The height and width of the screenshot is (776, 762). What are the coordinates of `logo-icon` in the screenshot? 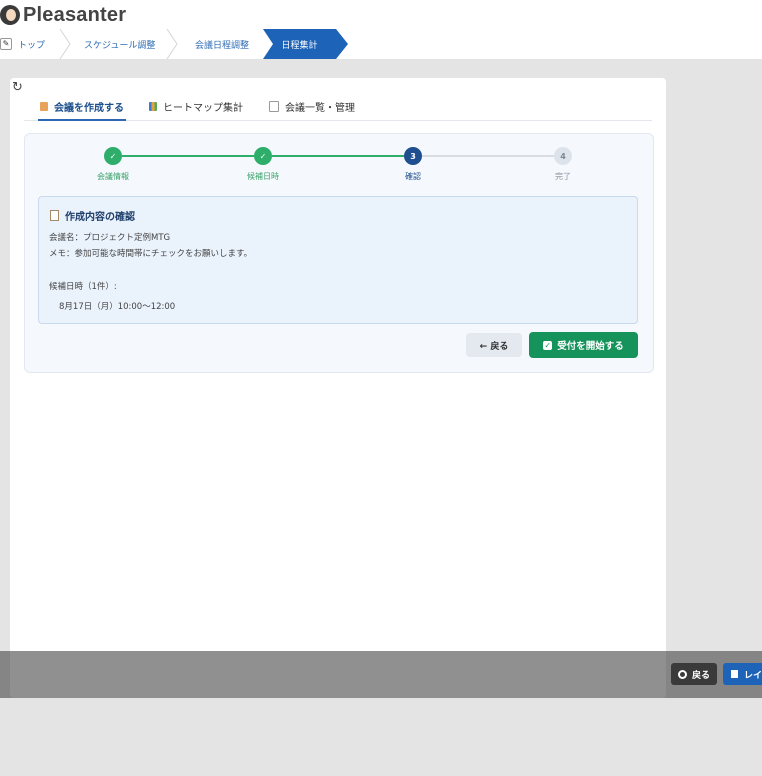 It's located at (10, 15).